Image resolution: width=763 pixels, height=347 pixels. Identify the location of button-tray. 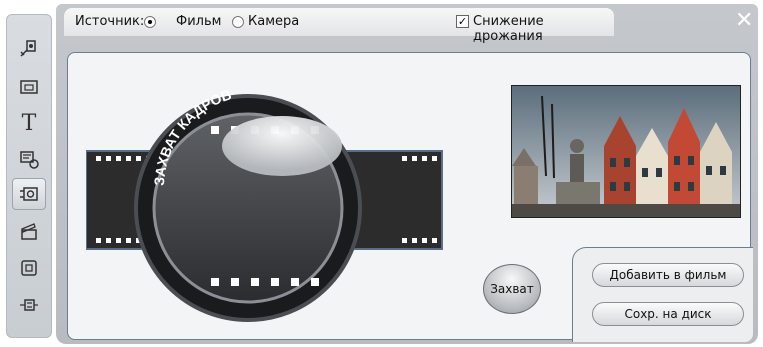
(662, 294).